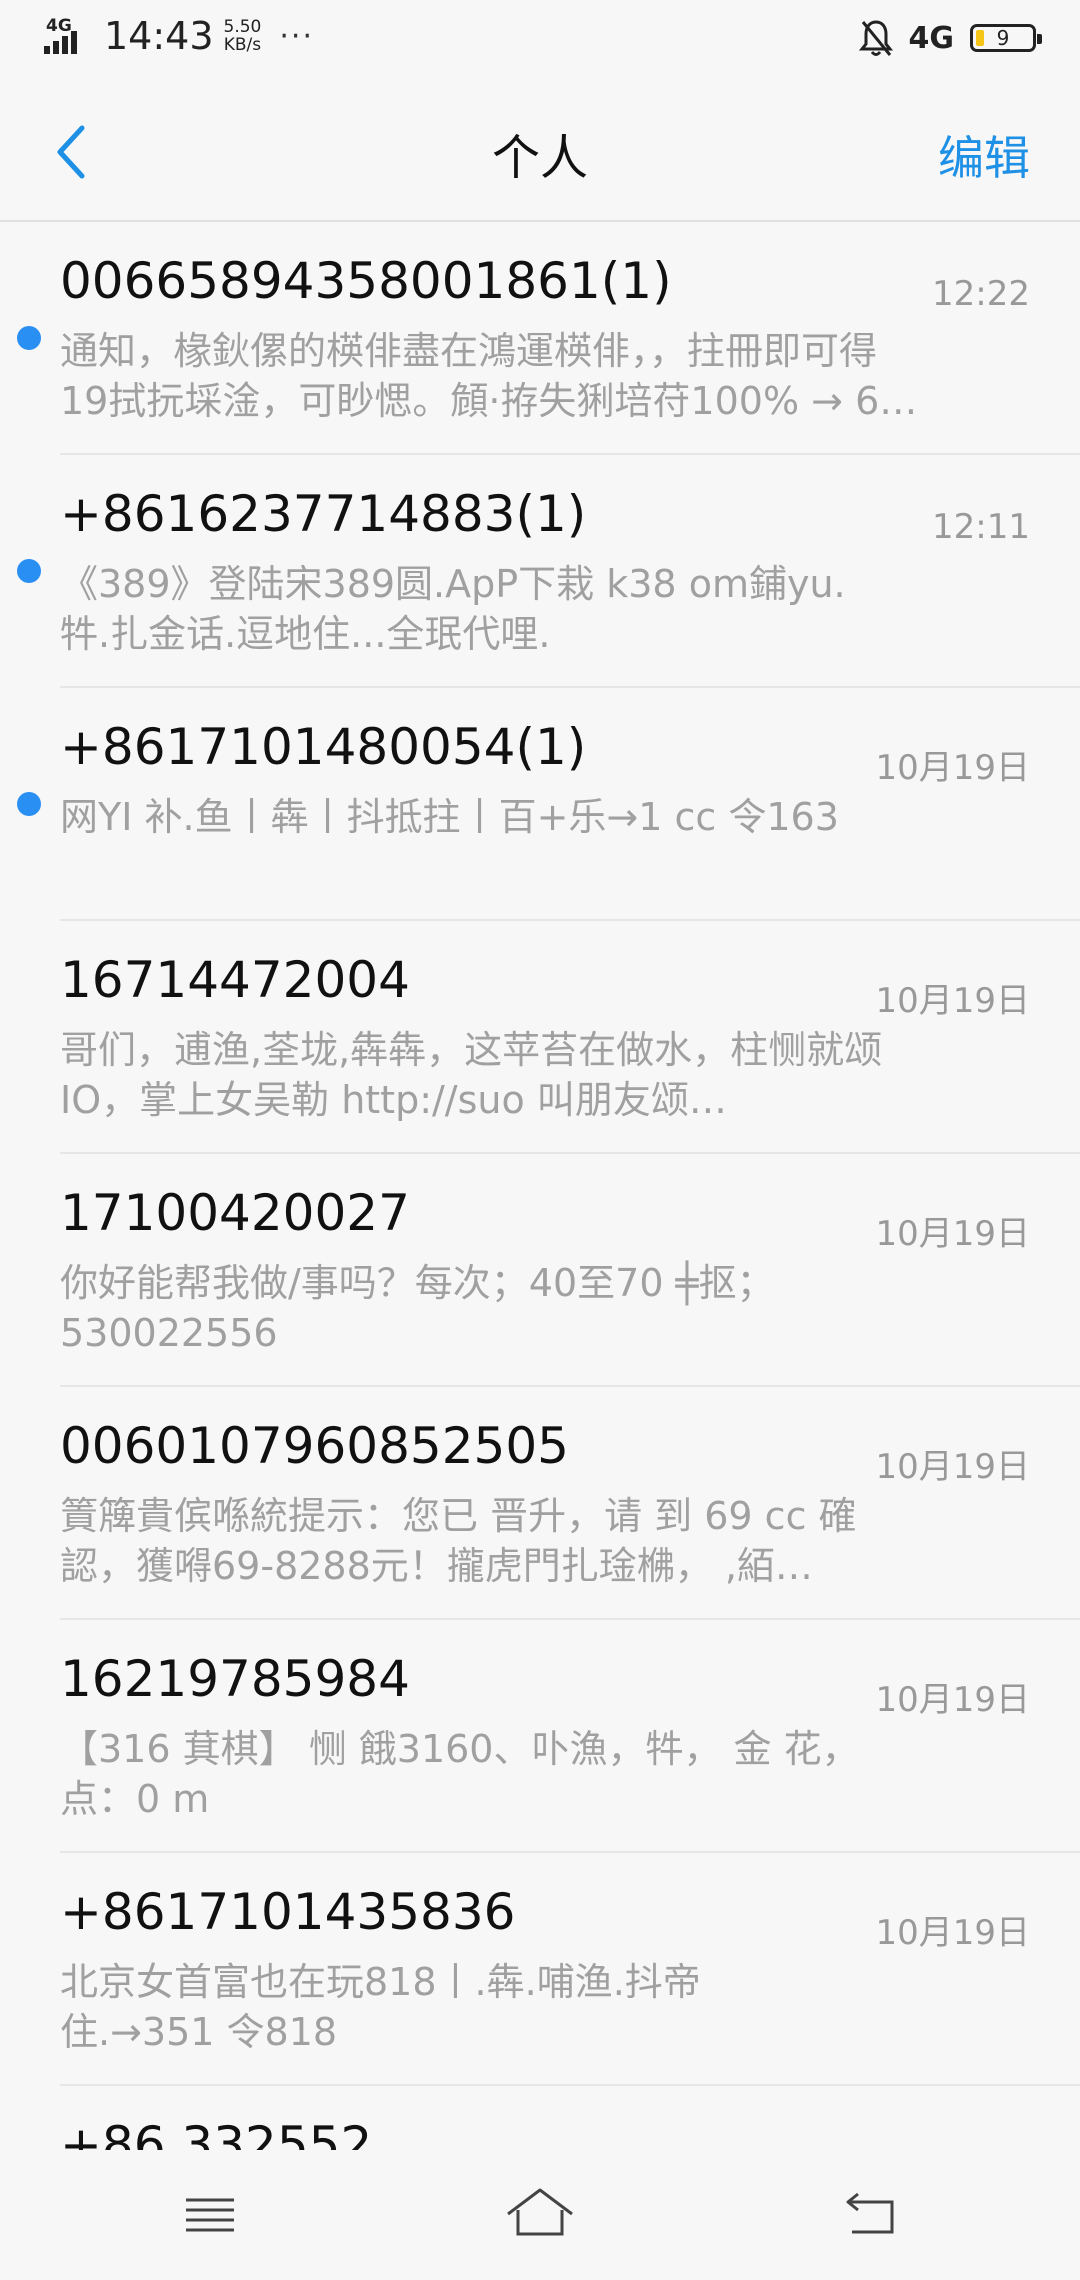 The image size is (1080, 2280). Describe the element at coordinates (539, 158) in the screenshot. I see `page-title: 个人` at that location.